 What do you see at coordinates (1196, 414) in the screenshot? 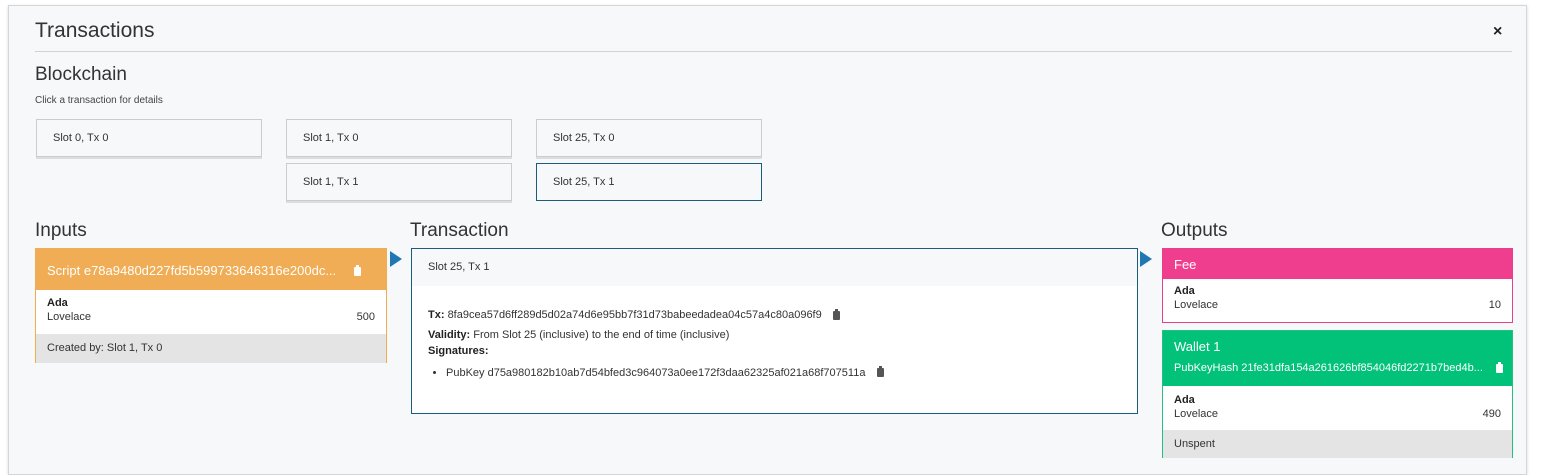
I see `wallet-token: Lovelace` at bounding box center [1196, 414].